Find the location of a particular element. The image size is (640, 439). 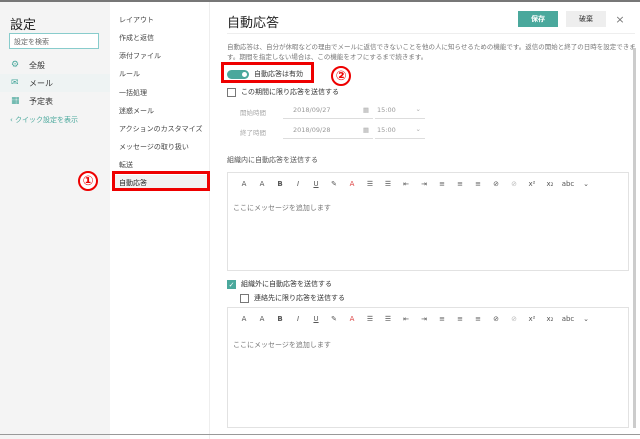

divider is located at coordinates (431, 33).